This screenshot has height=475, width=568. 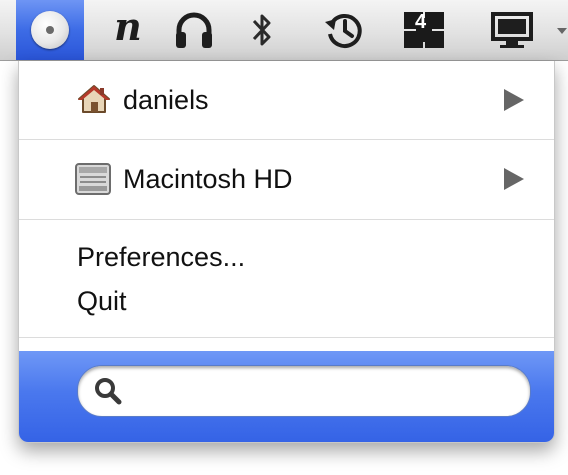 I want to click on spaces-badge: 4, so click(x=421, y=22).